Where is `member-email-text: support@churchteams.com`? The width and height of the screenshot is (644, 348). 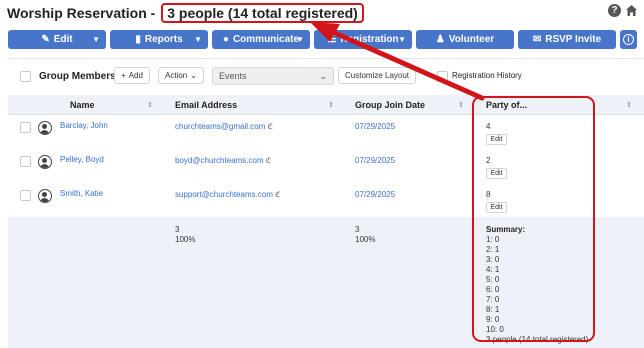
member-email-text: support@churchteams.com is located at coordinates (224, 194).